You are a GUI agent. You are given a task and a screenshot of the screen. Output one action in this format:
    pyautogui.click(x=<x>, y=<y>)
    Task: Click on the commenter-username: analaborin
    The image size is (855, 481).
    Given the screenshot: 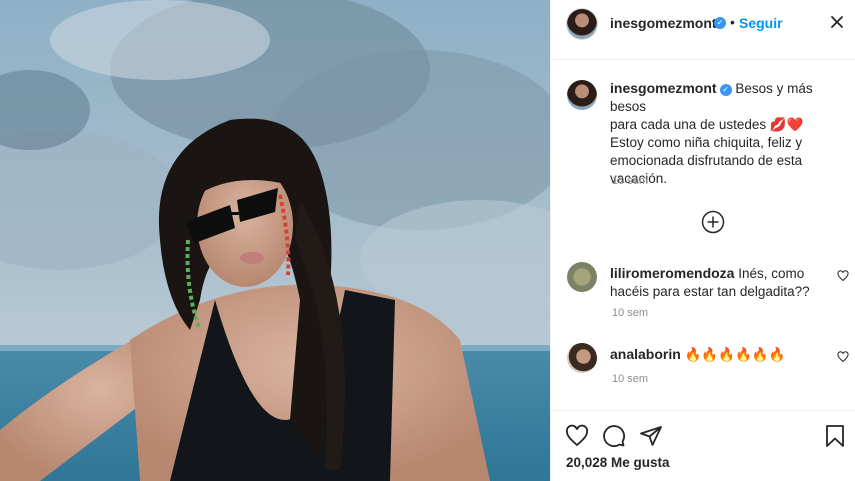 What is the action you would take?
    pyautogui.click(x=645, y=354)
    